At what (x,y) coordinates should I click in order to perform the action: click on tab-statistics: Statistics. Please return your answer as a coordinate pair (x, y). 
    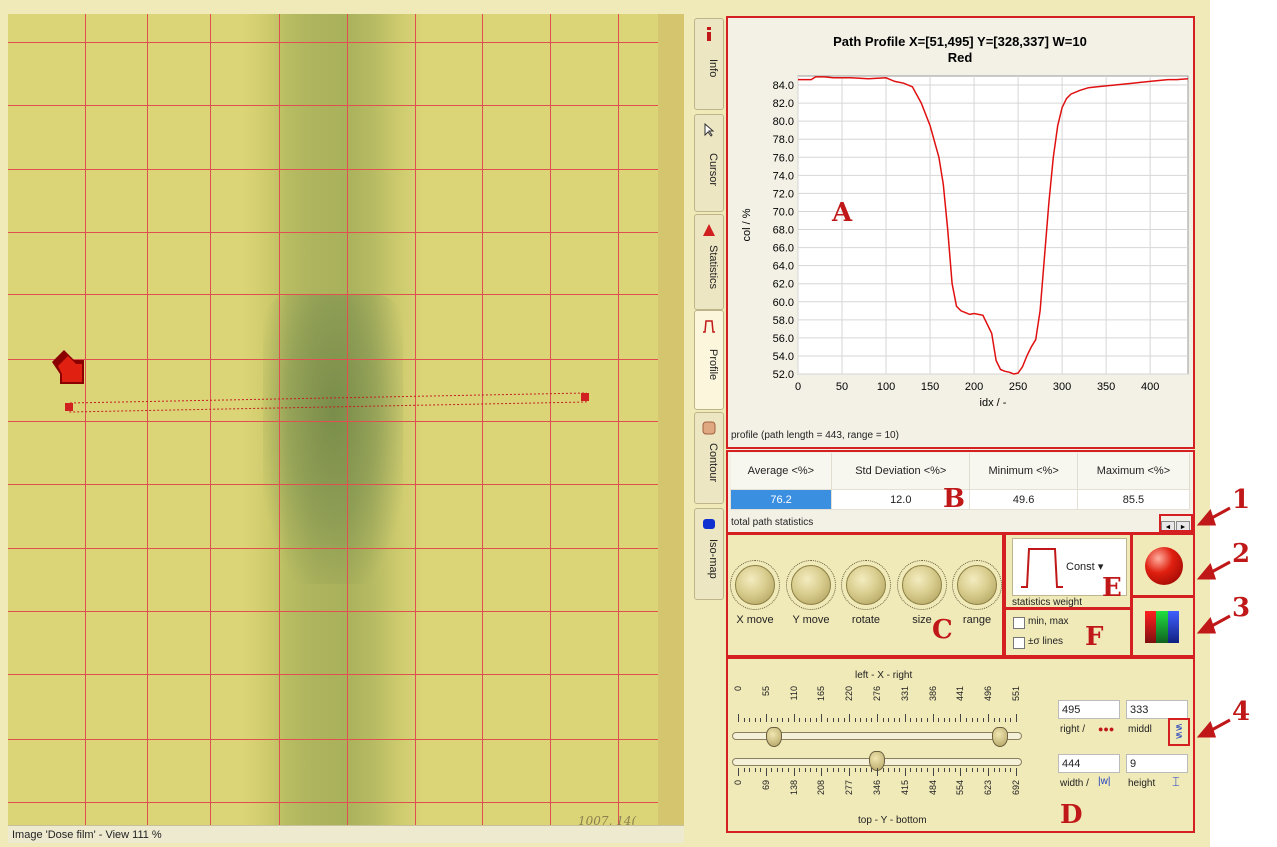
    Looking at the image, I should click on (709, 262).